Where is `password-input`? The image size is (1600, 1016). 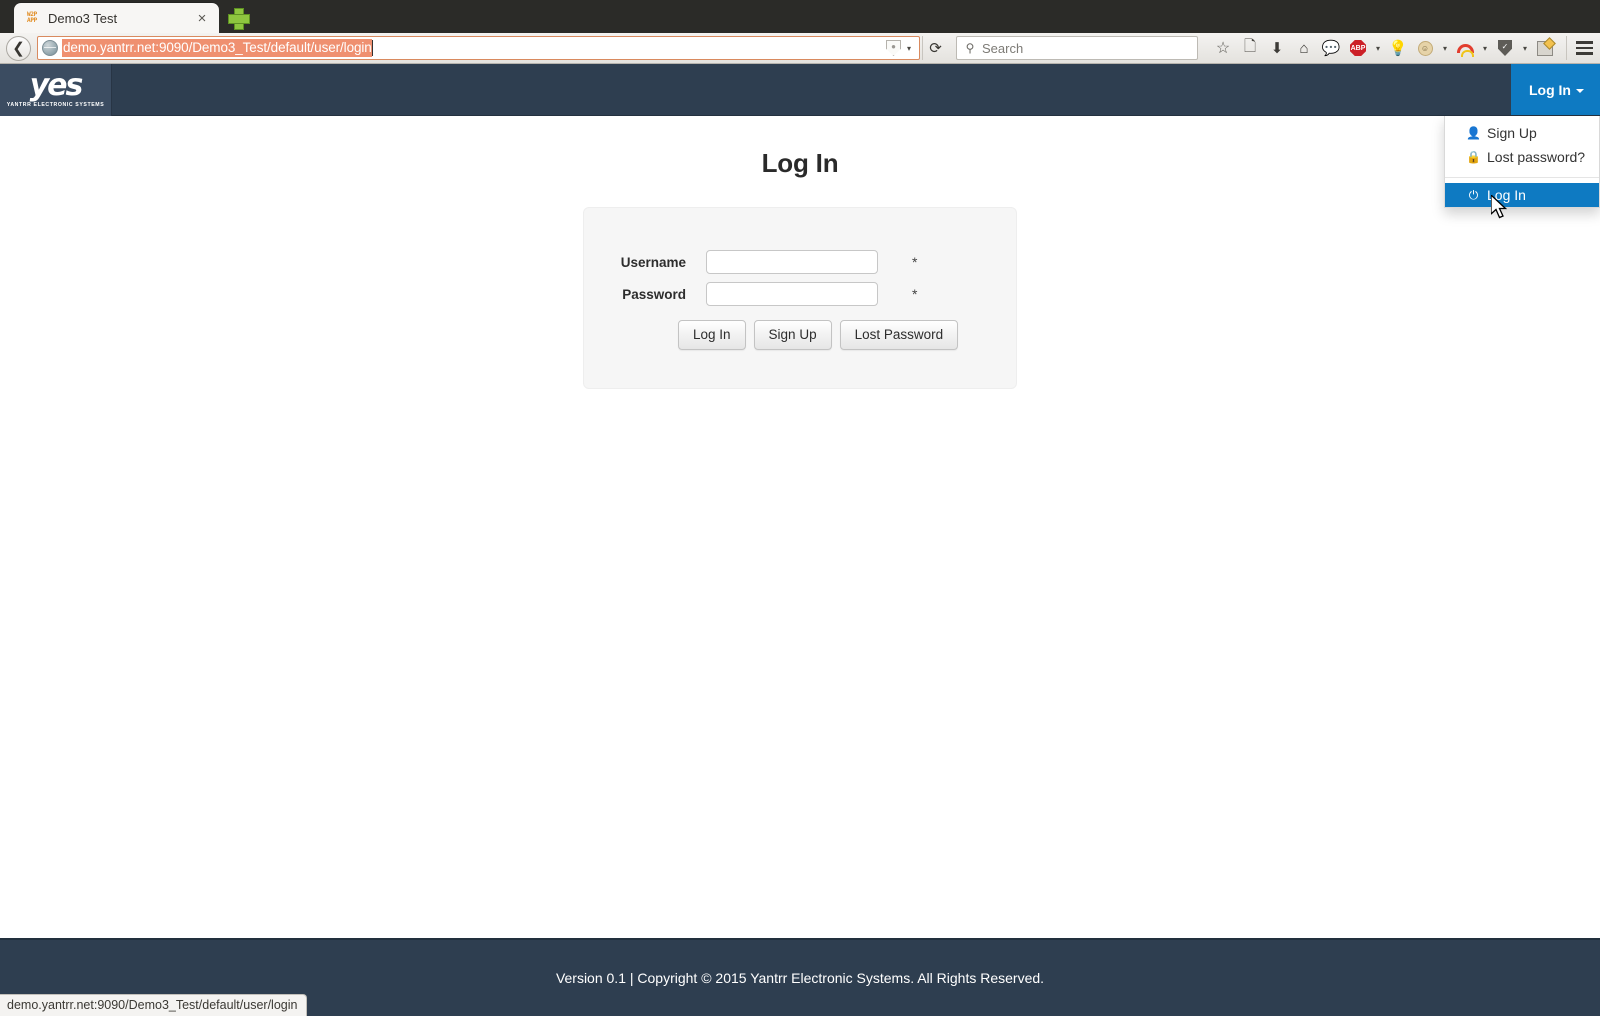
password-input is located at coordinates (792, 294).